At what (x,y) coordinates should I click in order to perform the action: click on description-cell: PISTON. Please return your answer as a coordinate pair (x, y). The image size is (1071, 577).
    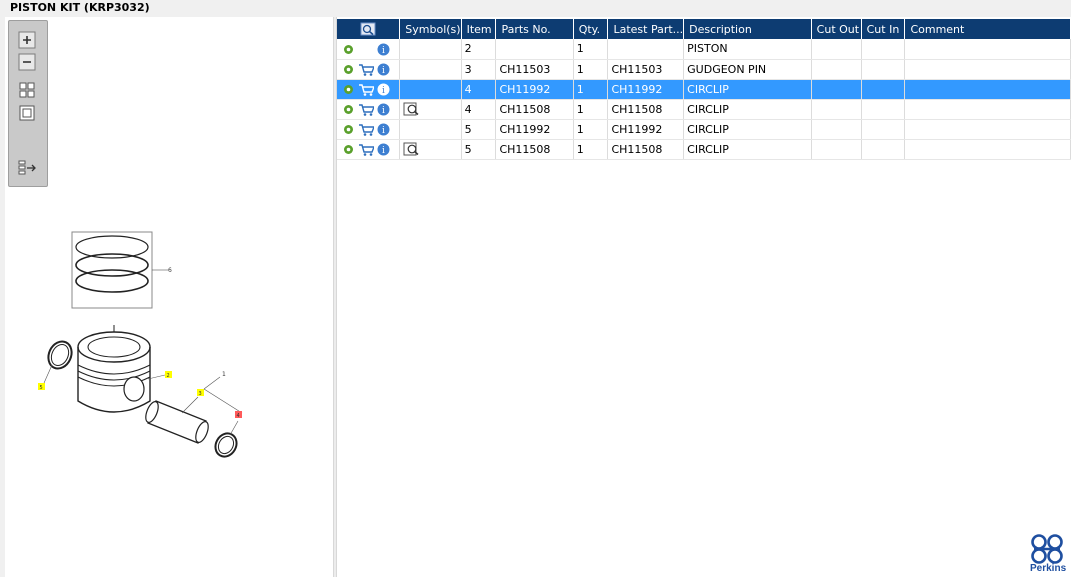
    Looking at the image, I should click on (747, 49).